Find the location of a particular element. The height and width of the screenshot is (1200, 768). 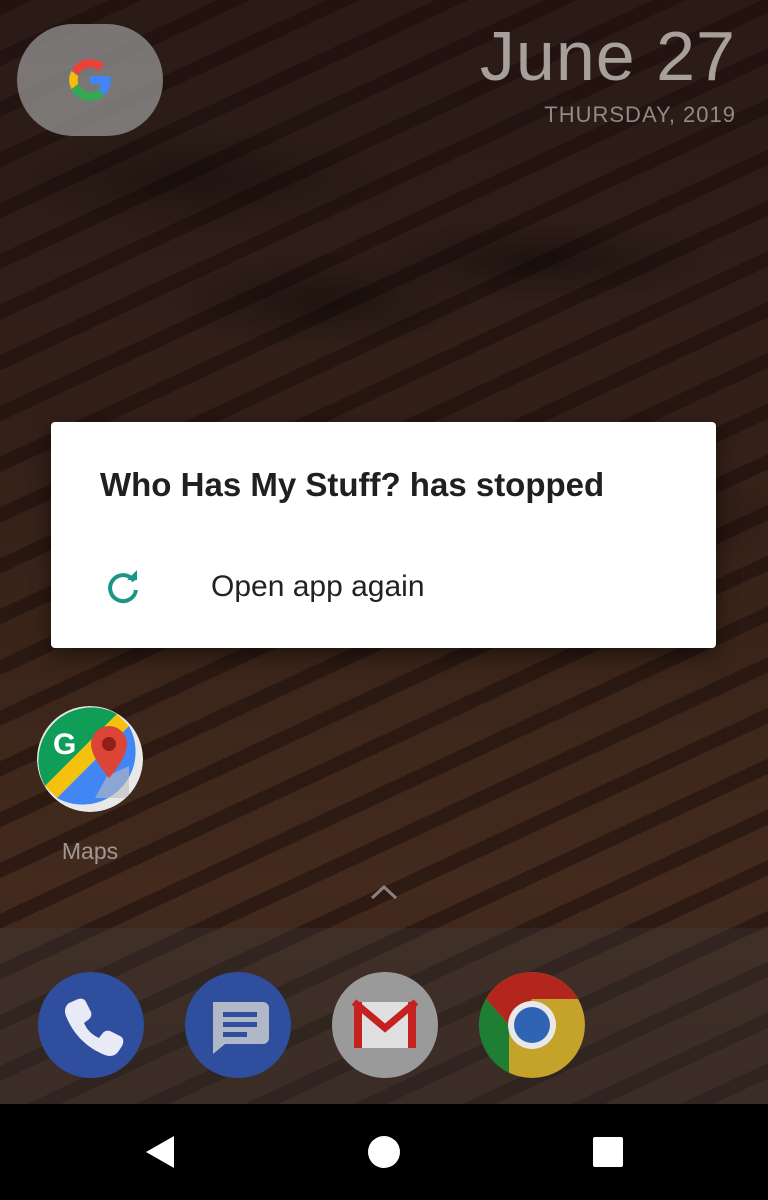

dialog-title: Who Has My Stuff? has stopped is located at coordinates (352, 484).